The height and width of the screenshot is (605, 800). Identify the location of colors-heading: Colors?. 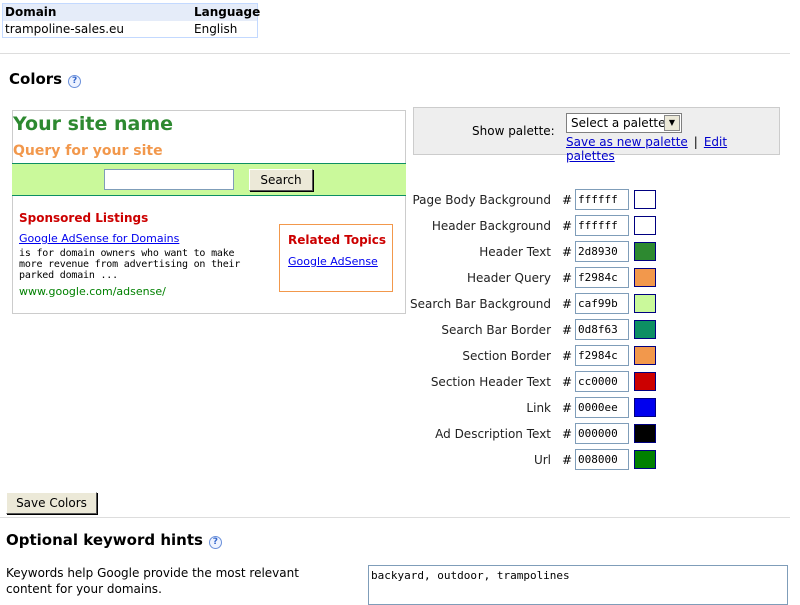
(45, 79).